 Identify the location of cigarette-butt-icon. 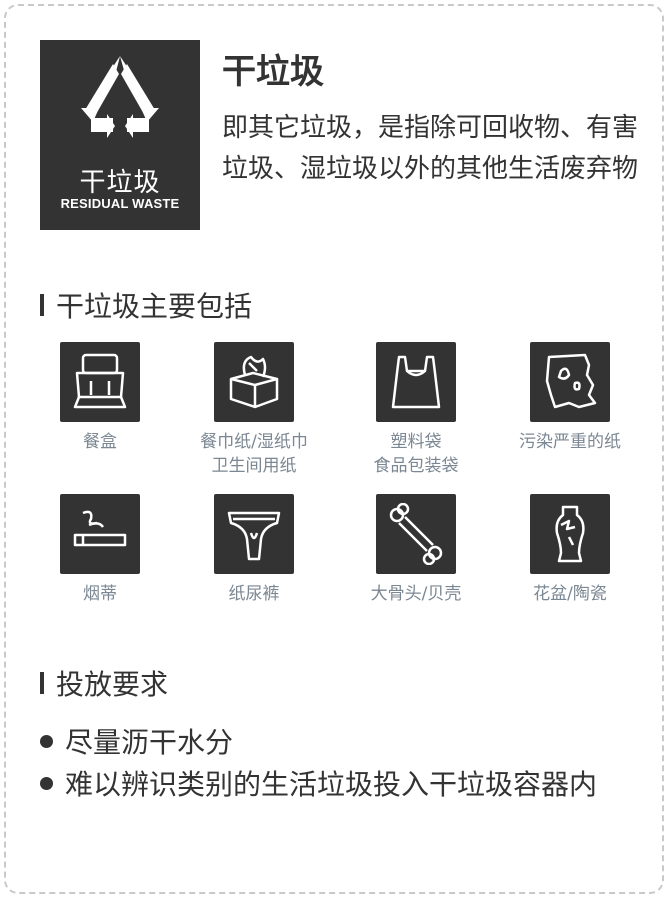
(100, 534).